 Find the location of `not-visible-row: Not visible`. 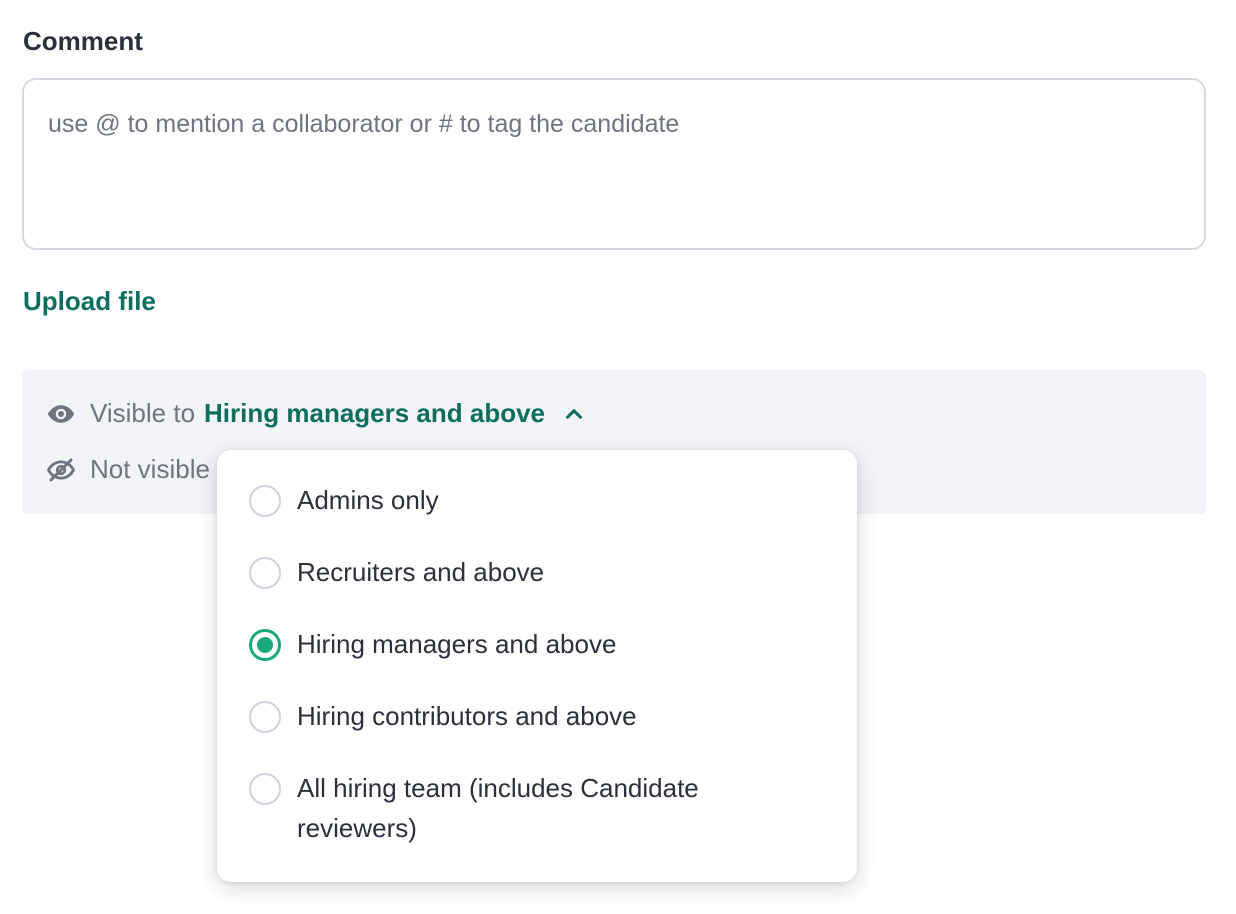

not-visible-row: Not visible is located at coordinates (128, 469).